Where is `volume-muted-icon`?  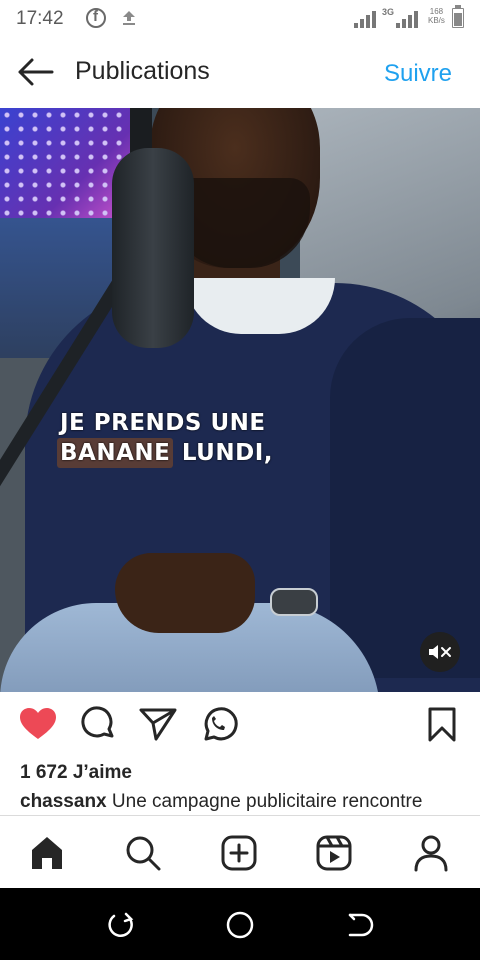 volume-muted-icon is located at coordinates (440, 652).